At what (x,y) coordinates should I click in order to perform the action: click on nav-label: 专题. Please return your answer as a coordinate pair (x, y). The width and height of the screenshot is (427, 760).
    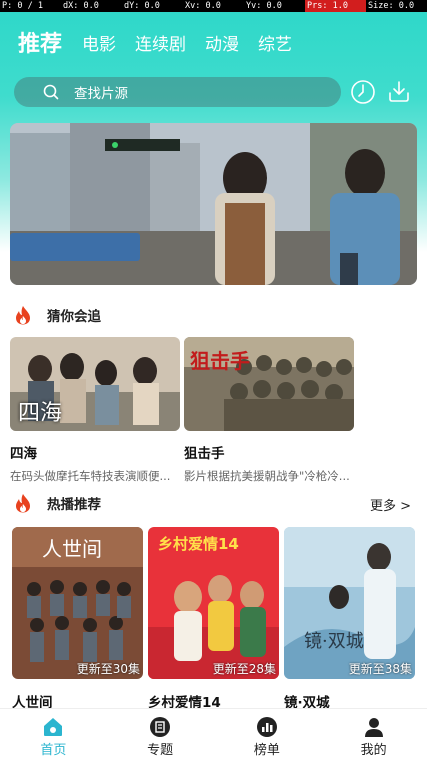
    Looking at the image, I should click on (160, 750).